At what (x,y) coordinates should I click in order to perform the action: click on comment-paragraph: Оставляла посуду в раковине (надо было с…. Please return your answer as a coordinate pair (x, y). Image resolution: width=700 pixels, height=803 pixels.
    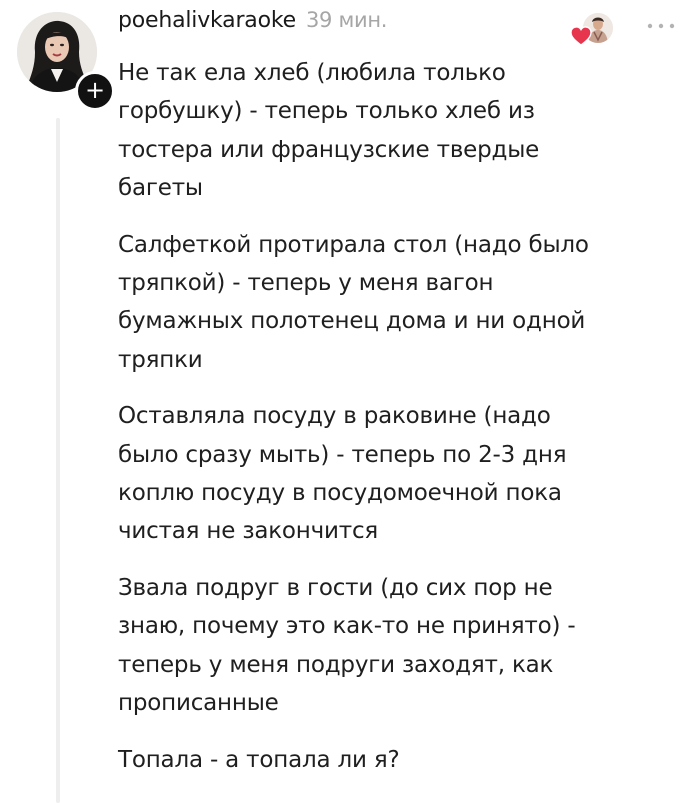
    Looking at the image, I should click on (342, 474).